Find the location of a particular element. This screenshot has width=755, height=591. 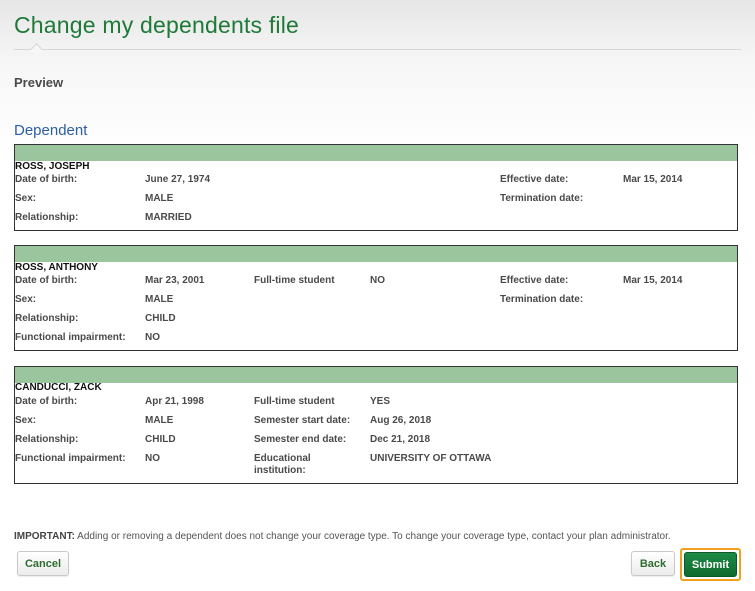

title-divider-notch is located at coordinates (36, 49).